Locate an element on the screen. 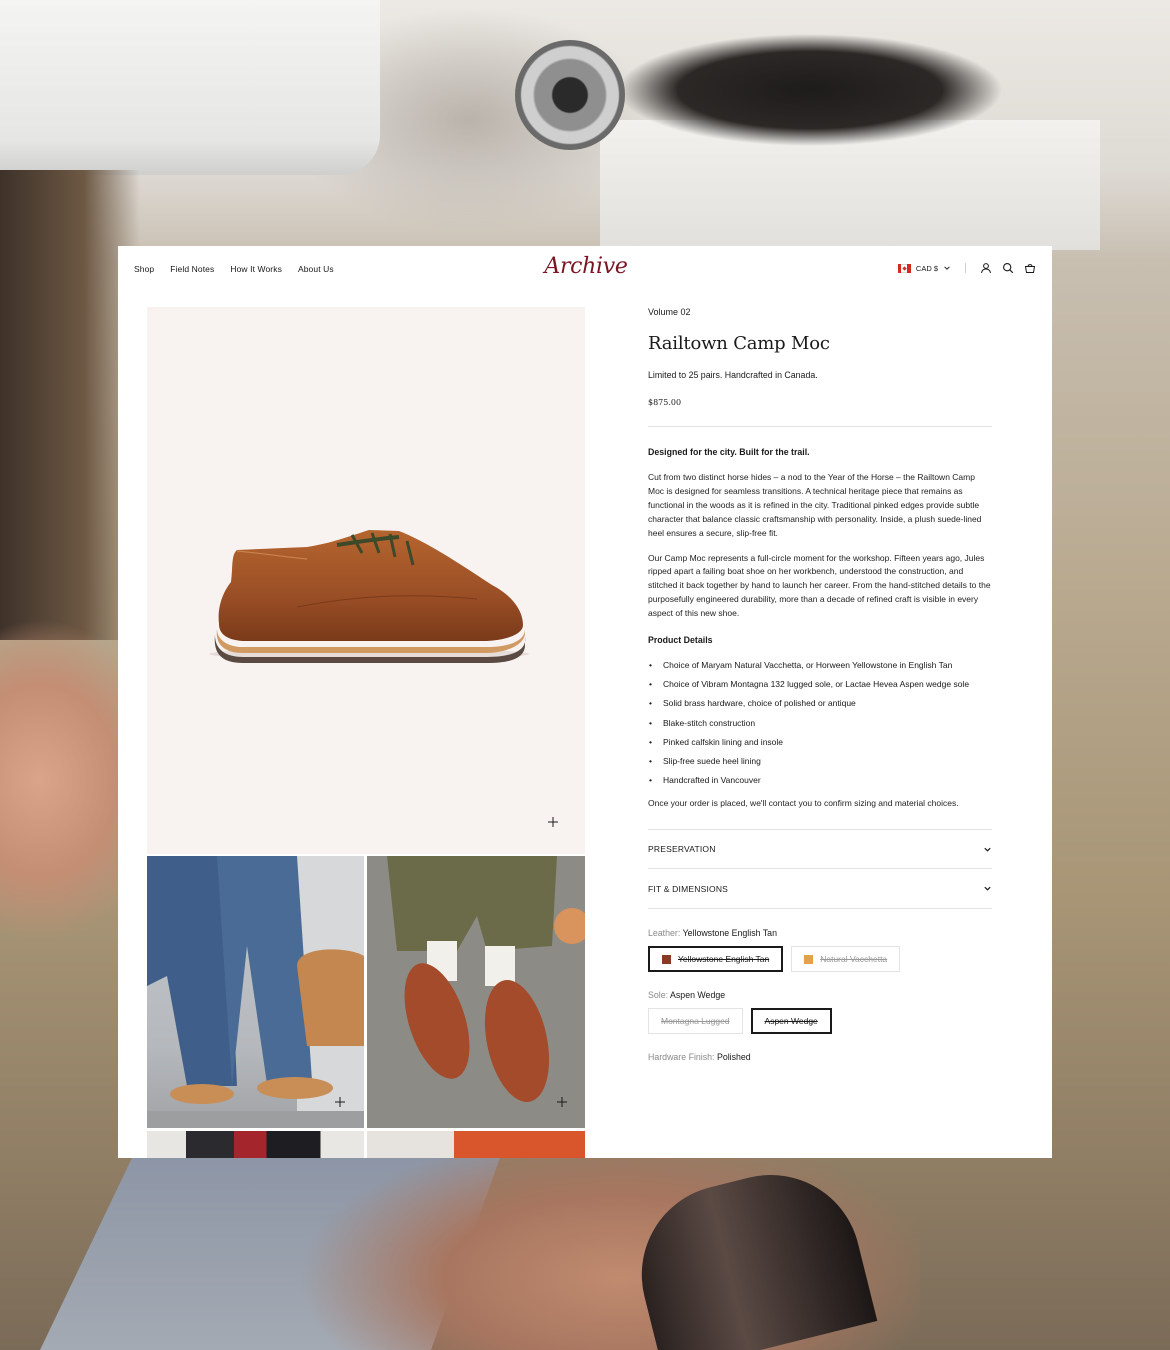  sole-option-label: Sole: Aspen Wedge is located at coordinates (820, 995).